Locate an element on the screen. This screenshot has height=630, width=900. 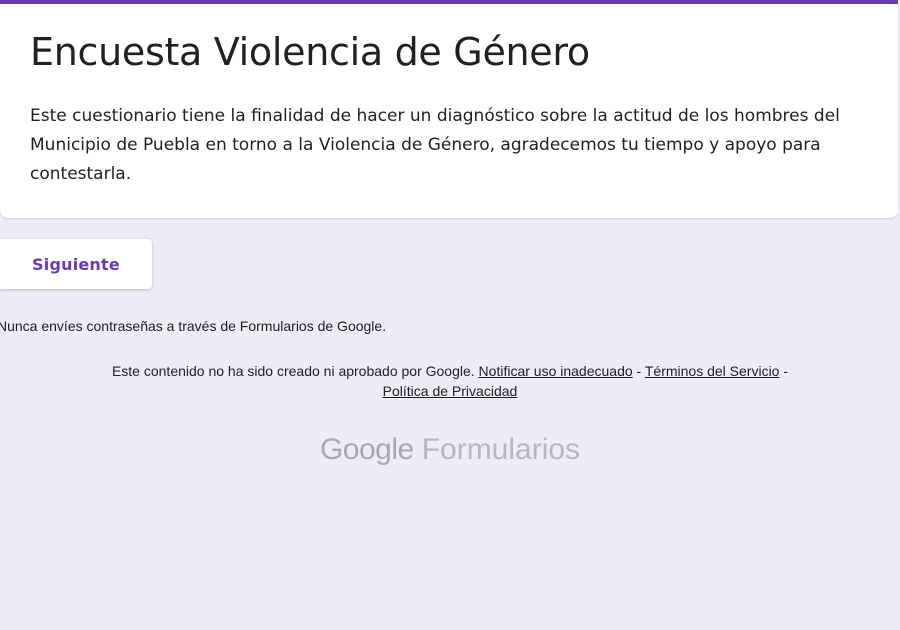
terms-of-service-link: Términos del Servicio is located at coordinates (712, 371).